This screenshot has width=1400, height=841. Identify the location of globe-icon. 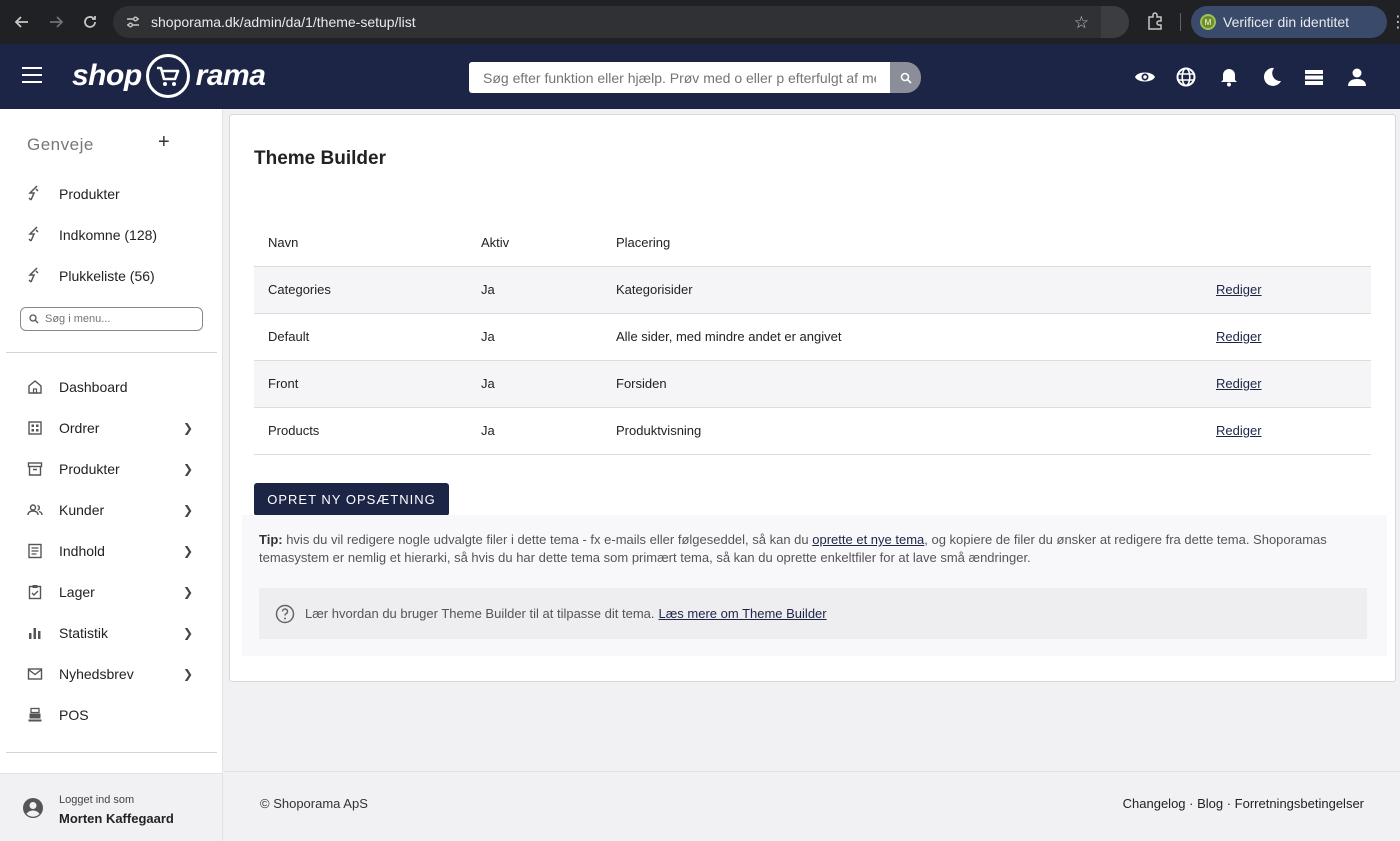
(1186, 77).